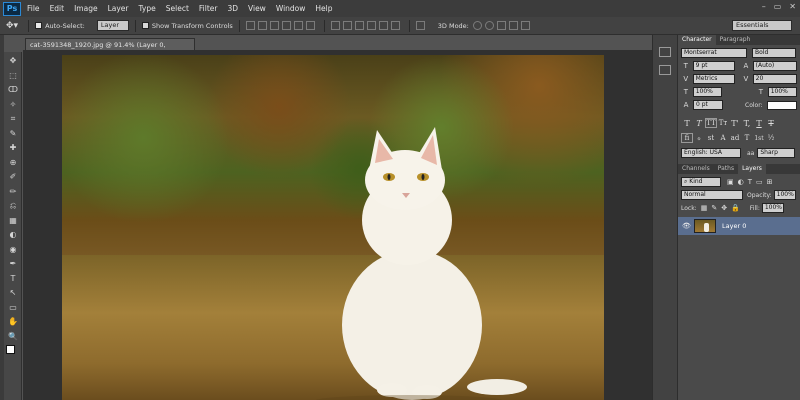 The height and width of the screenshot is (400, 800). I want to click on stylistic-alternates-button: ad, so click(735, 138).